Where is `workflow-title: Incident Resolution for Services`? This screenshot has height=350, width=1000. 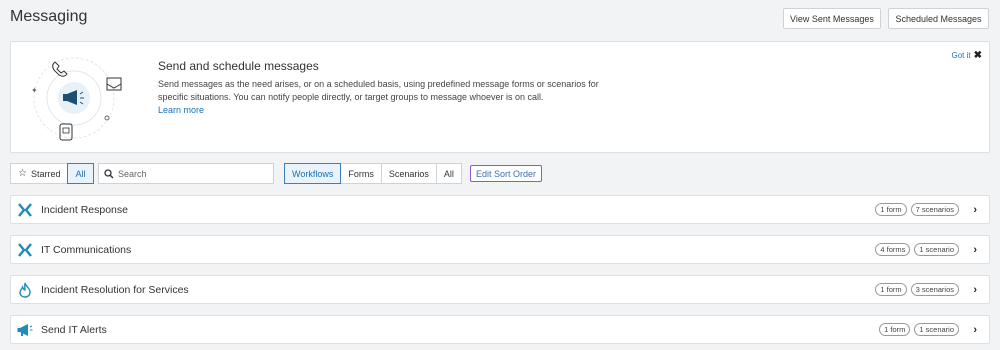
workflow-title: Incident Resolution for Services is located at coordinates (115, 289).